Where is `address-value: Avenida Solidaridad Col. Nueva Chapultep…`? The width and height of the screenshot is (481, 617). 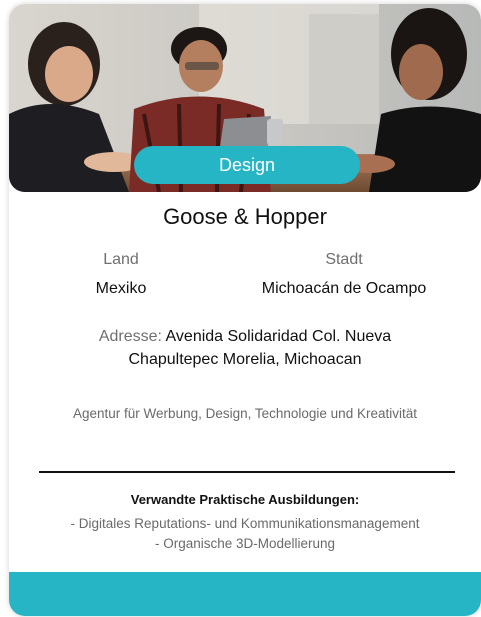 address-value: Avenida Solidaridad Col. Nueva Chapultep… is located at coordinates (260, 348).